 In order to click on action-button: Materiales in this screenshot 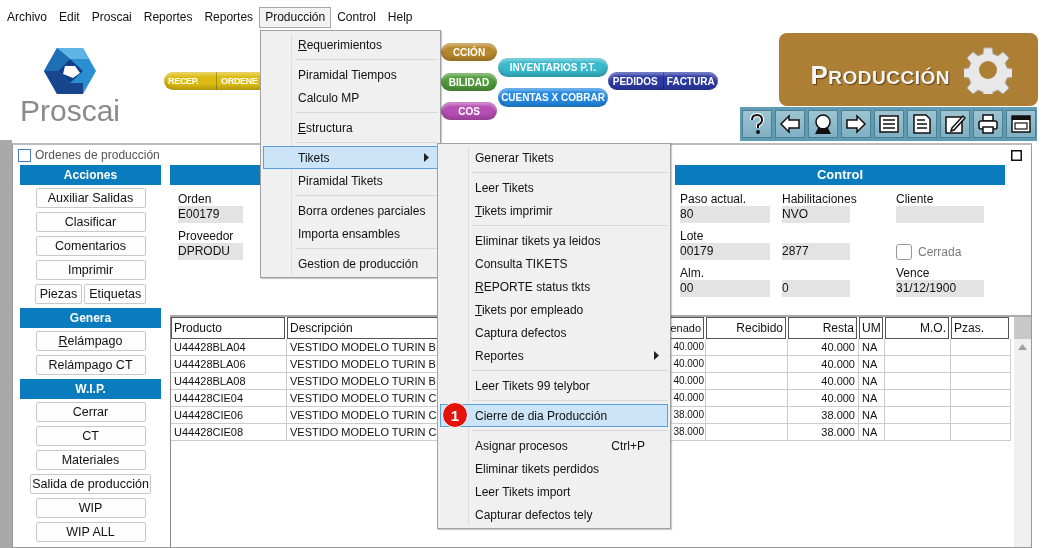, I will do `click(90, 460)`.